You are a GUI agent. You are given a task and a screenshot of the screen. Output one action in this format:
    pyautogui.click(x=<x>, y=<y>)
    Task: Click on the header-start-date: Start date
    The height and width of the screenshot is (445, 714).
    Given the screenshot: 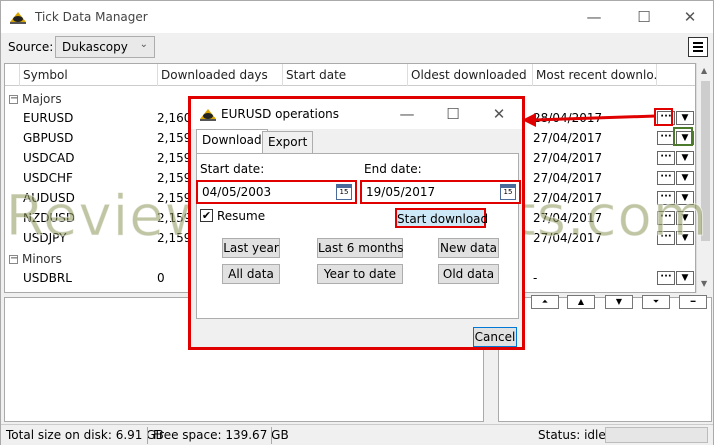 What is the action you would take?
    pyautogui.click(x=344, y=75)
    